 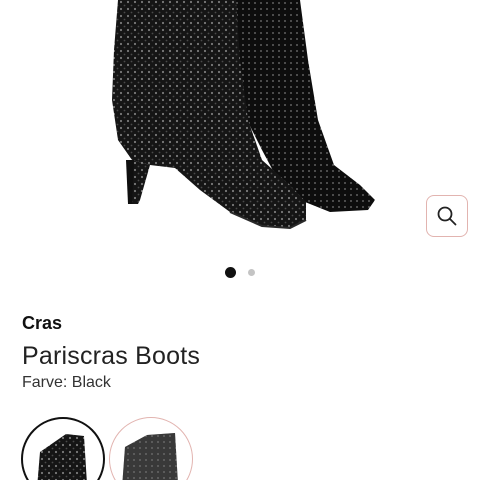 I want to click on brand-name: Cras, so click(x=42, y=323).